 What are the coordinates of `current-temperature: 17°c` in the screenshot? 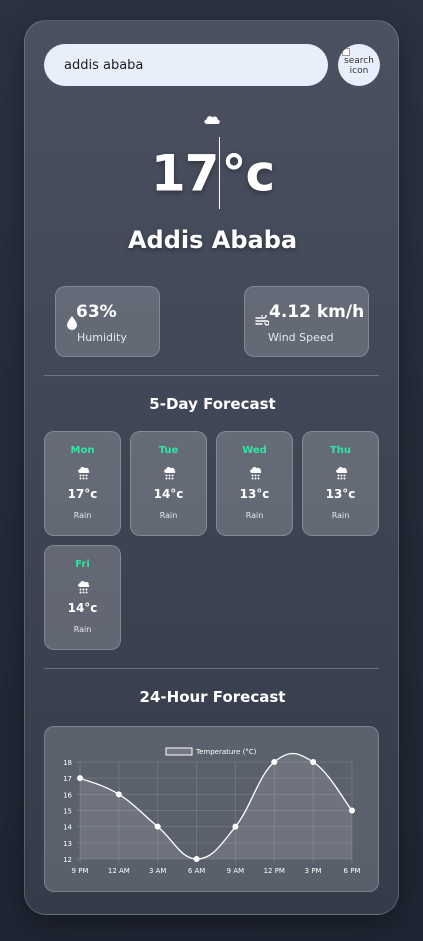 It's located at (212, 175).